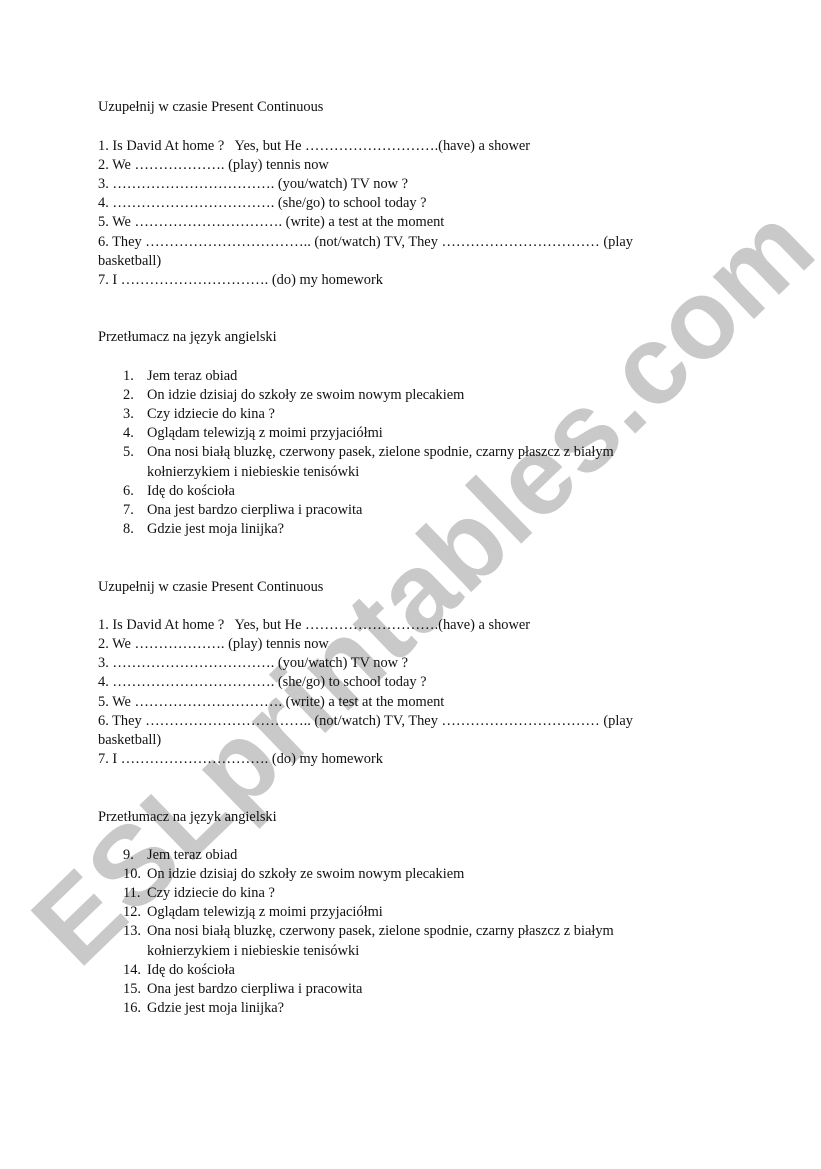  What do you see at coordinates (128, 510) in the screenshot?
I see `list-number: 7.` at bounding box center [128, 510].